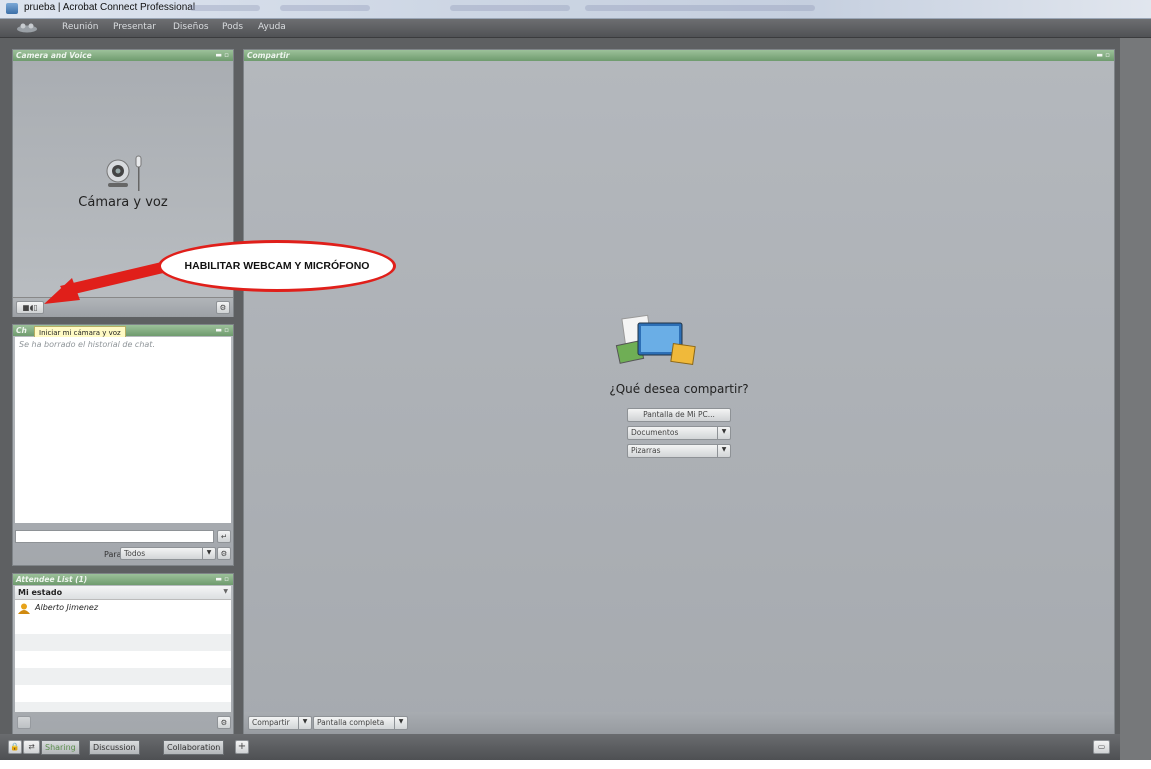 Image resolution: width=1151 pixels, height=769 pixels. What do you see at coordinates (277, 266) in the screenshot?
I see `annotation-callout: HABILITAR WEBCAM Y MICRÓFONO` at bounding box center [277, 266].